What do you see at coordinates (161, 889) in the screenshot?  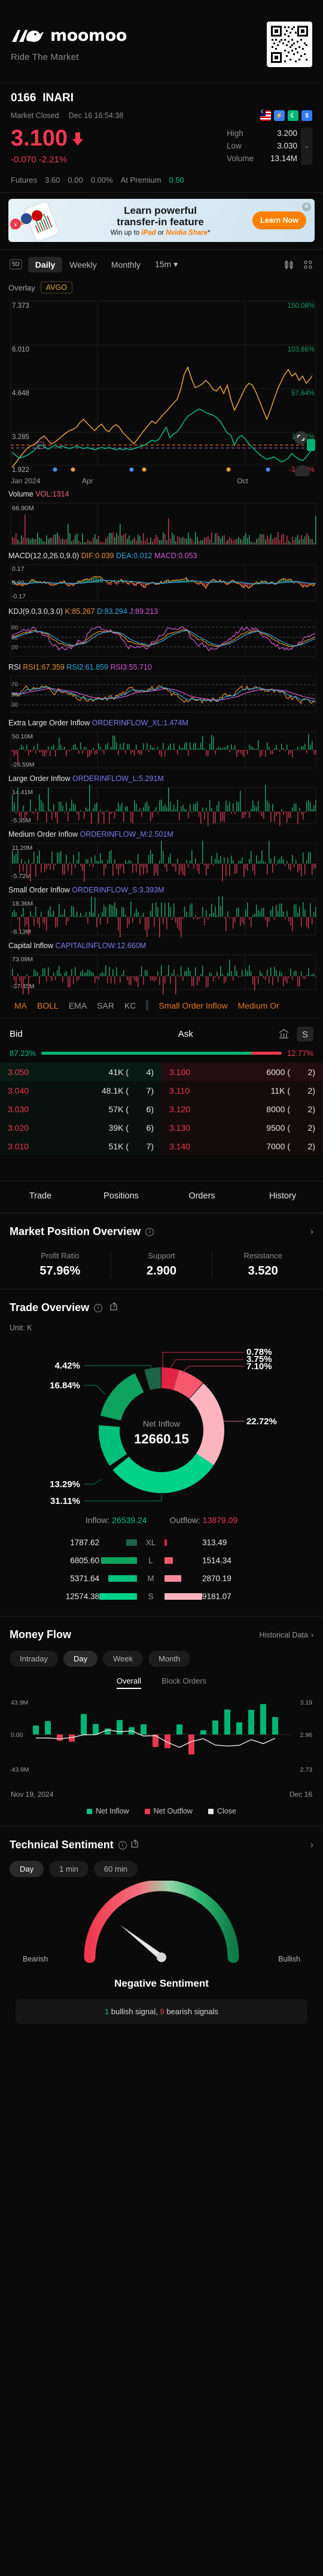 I see `s-inflow-title-row: Small Order Inflow ORDERINFLOW_S:3.393M` at bounding box center [161, 889].